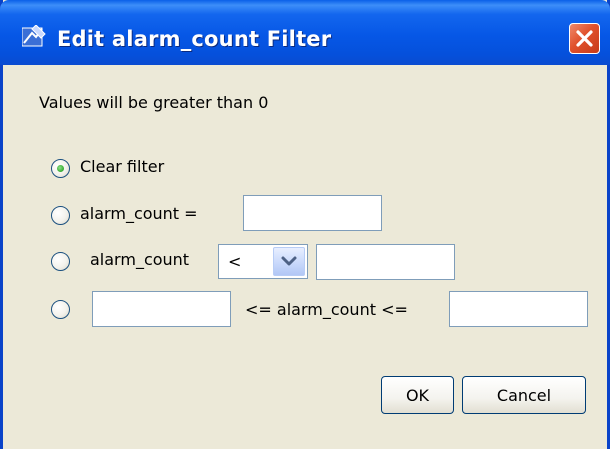 The width and height of the screenshot is (610, 449). Describe the element at coordinates (60, 215) in the screenshot. I see `equals-radio` at that location.